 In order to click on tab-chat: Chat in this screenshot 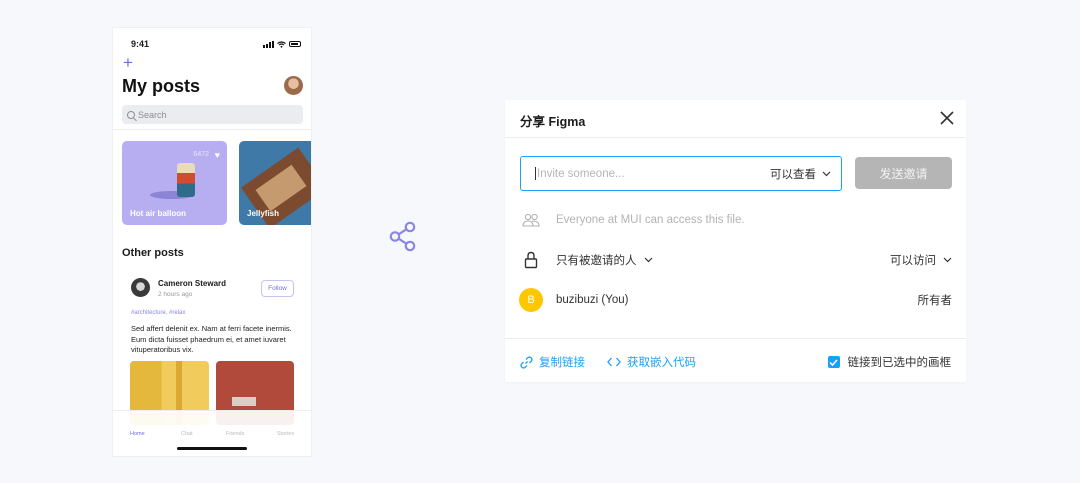, I will do `click(187, 434)`.